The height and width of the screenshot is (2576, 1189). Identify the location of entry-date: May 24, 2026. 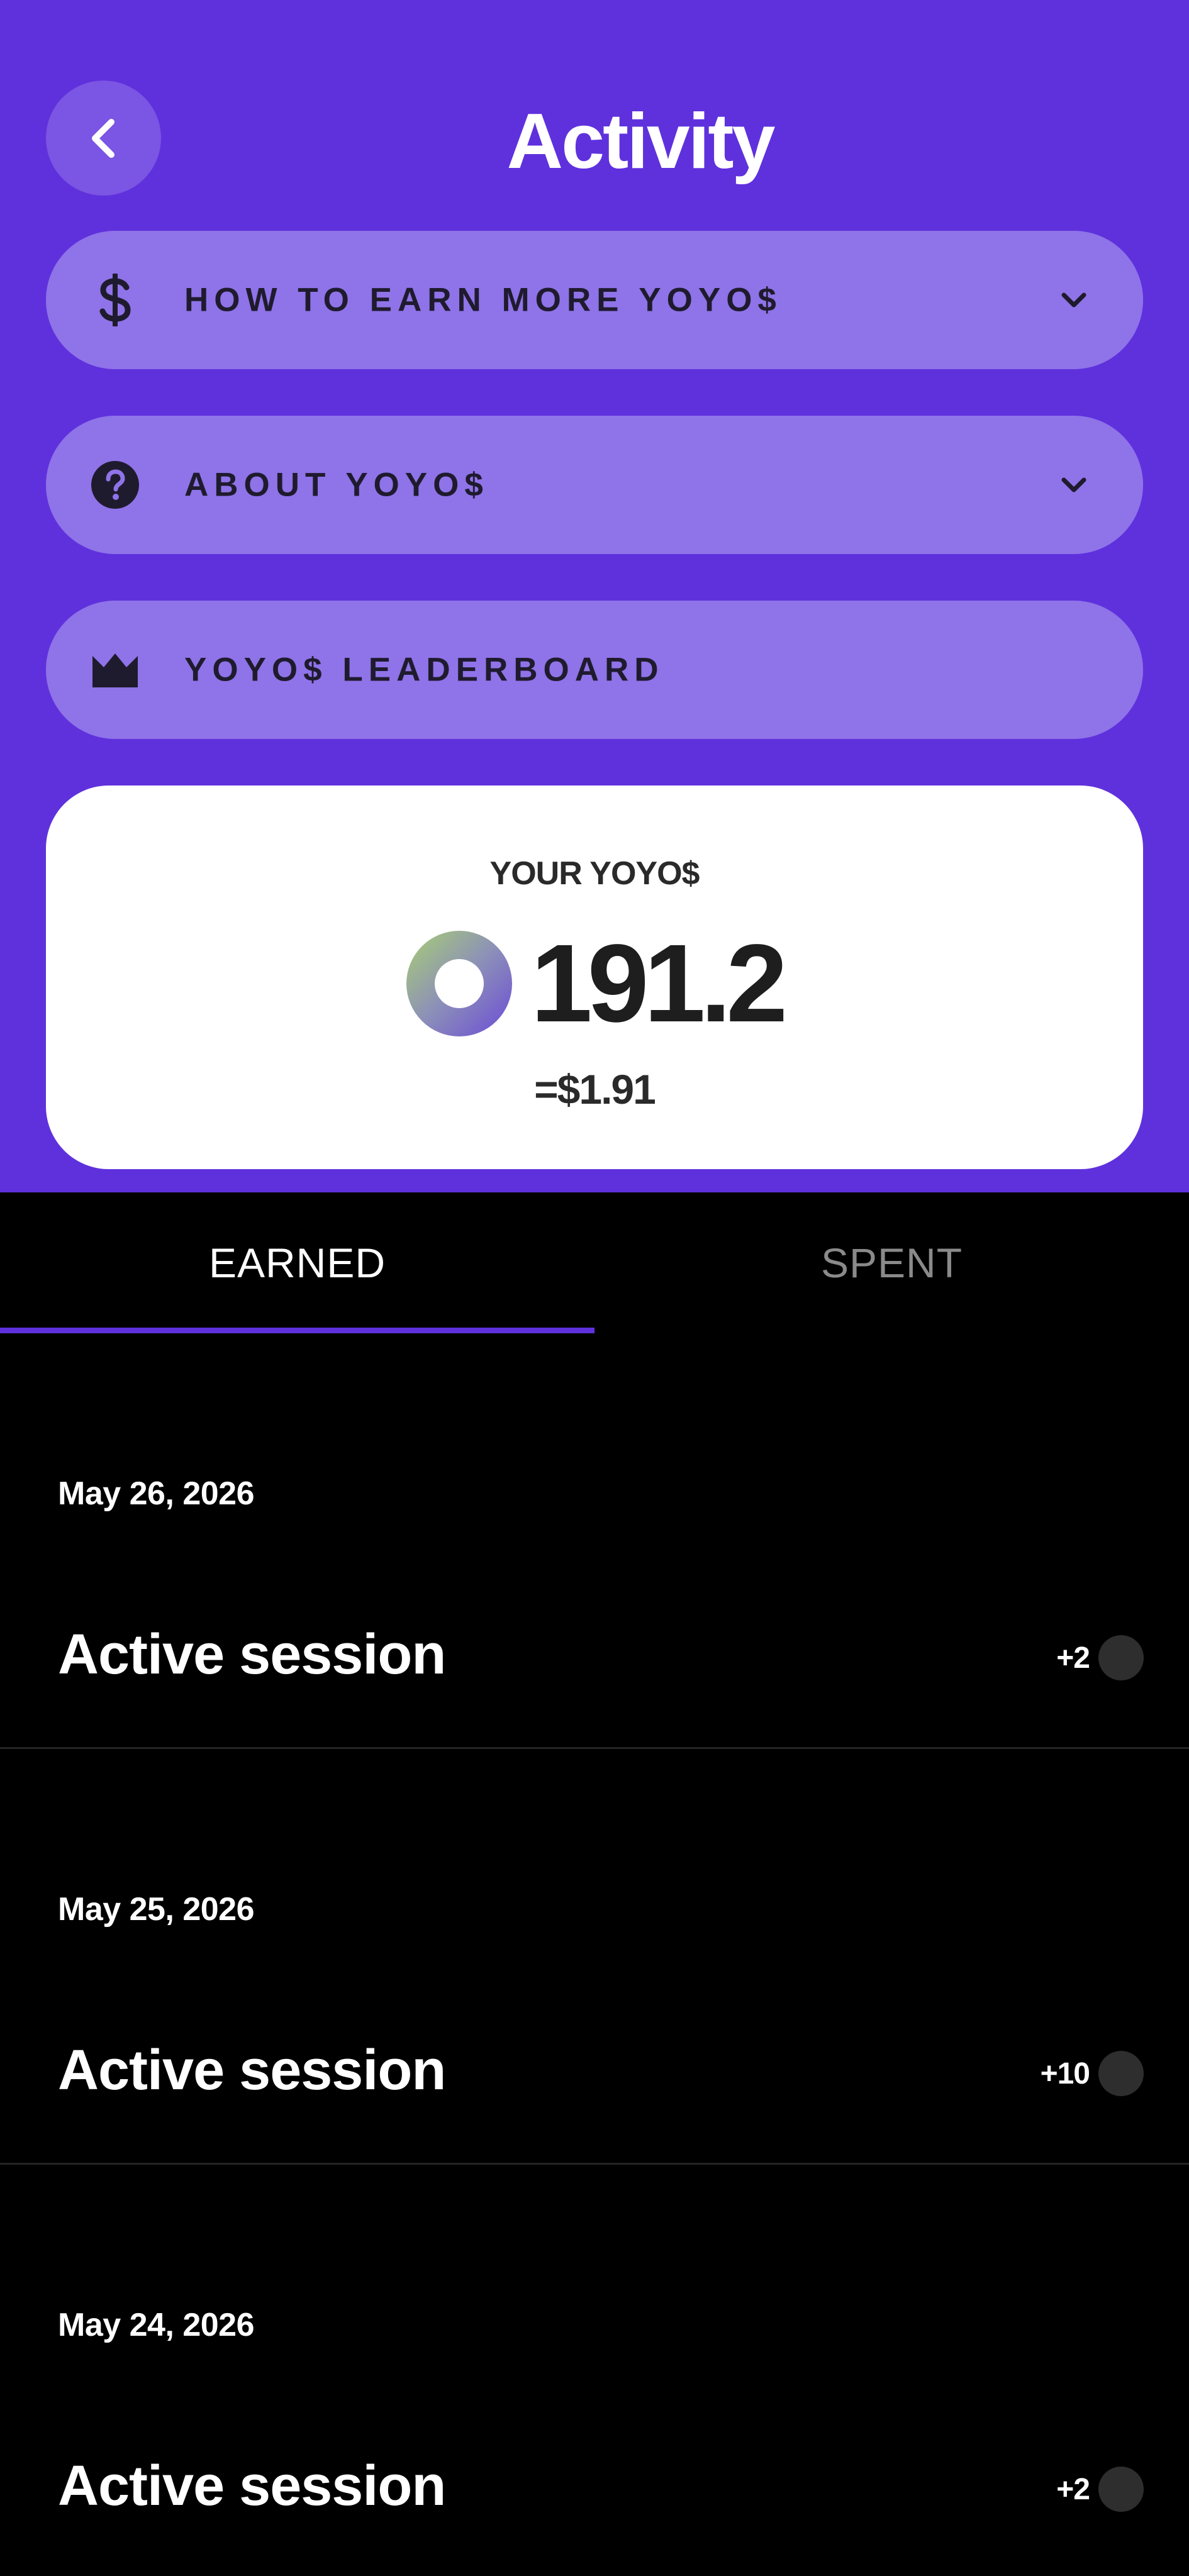
(156, 2325).